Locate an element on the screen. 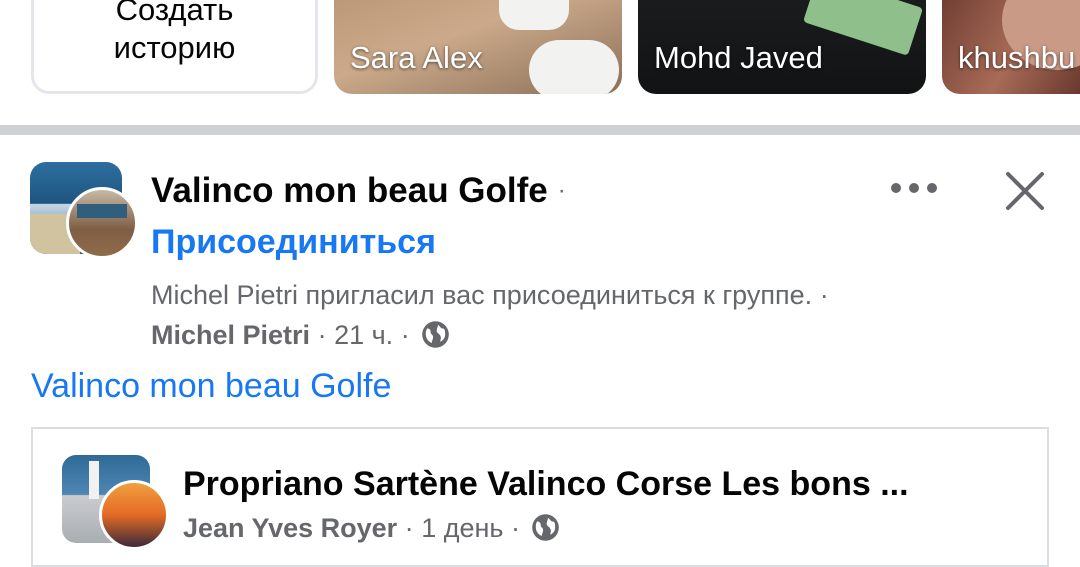  shared-meta: Jean Yves Royer · 1 день · is located at coordinates (371, 528).